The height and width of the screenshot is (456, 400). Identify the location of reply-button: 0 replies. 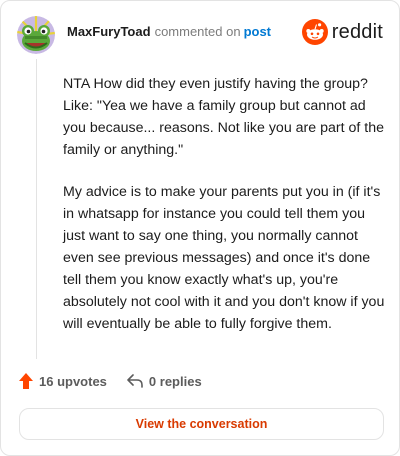
(164, 381).